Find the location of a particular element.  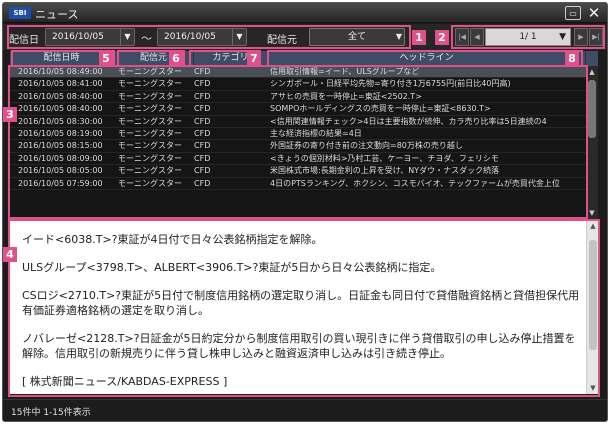

row-date: 2016/10/05 08:05:00 is located at coordinates (60, 171).